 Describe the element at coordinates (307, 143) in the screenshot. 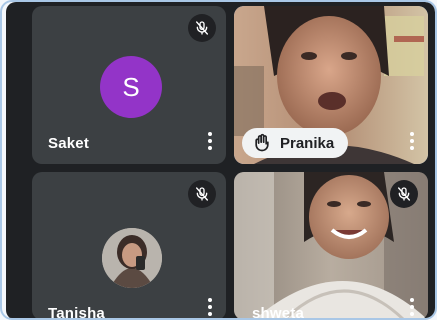

I see `participant-name: Pranika` at that location.